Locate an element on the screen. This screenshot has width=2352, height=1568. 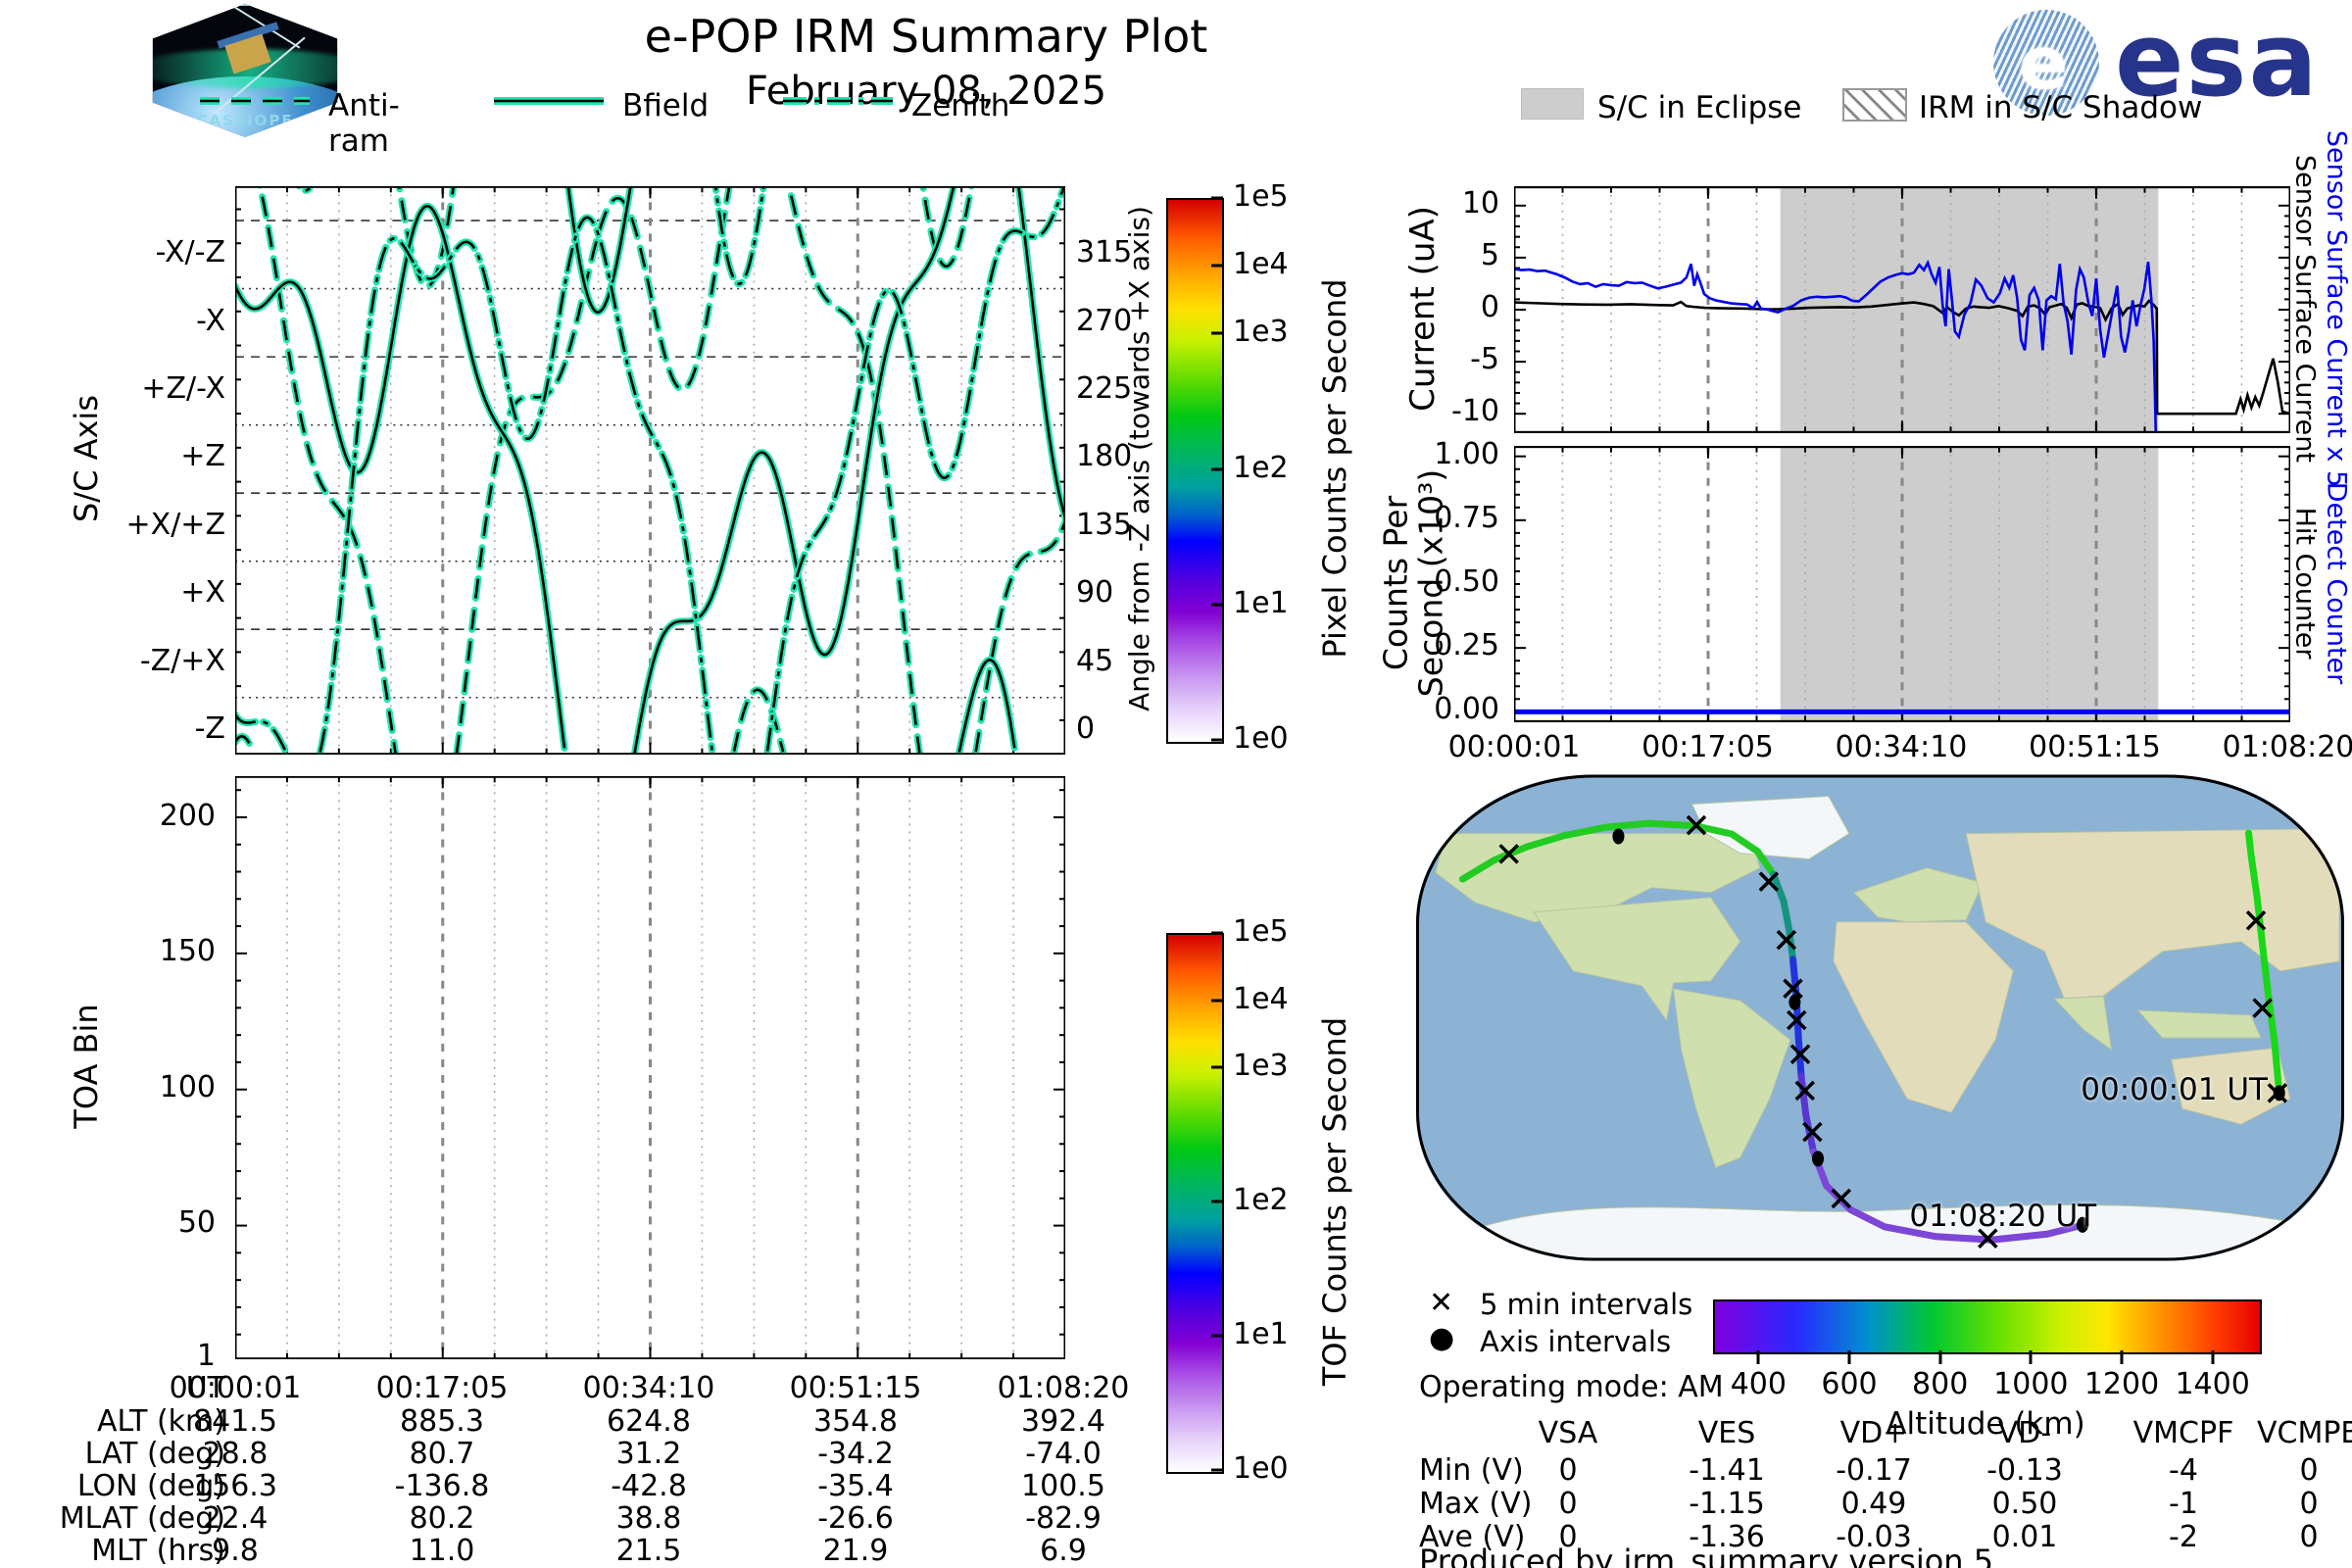
toa-ytick-label: 200 is located at coordinates (187, 815).